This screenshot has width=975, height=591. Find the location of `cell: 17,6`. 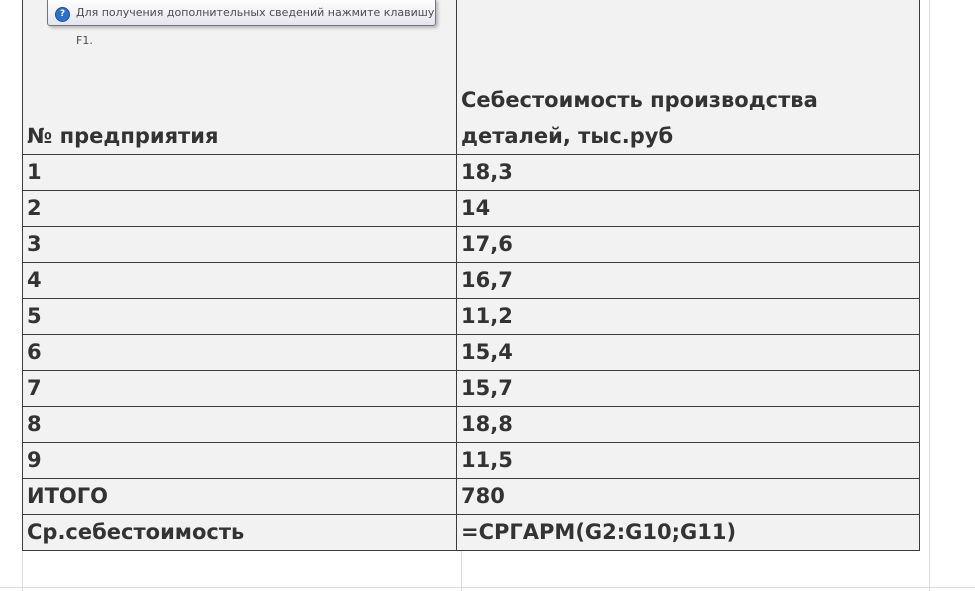

cell: 17,6 is located at coordinates (688, 244).